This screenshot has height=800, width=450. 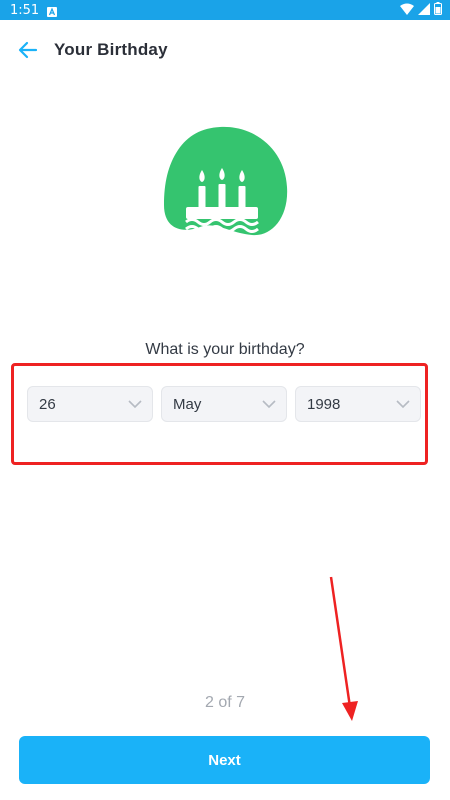 What do you see at coordinates (407, 10) in the screenshot?
I see `wifi-icon` at bounding box center [407, 10].